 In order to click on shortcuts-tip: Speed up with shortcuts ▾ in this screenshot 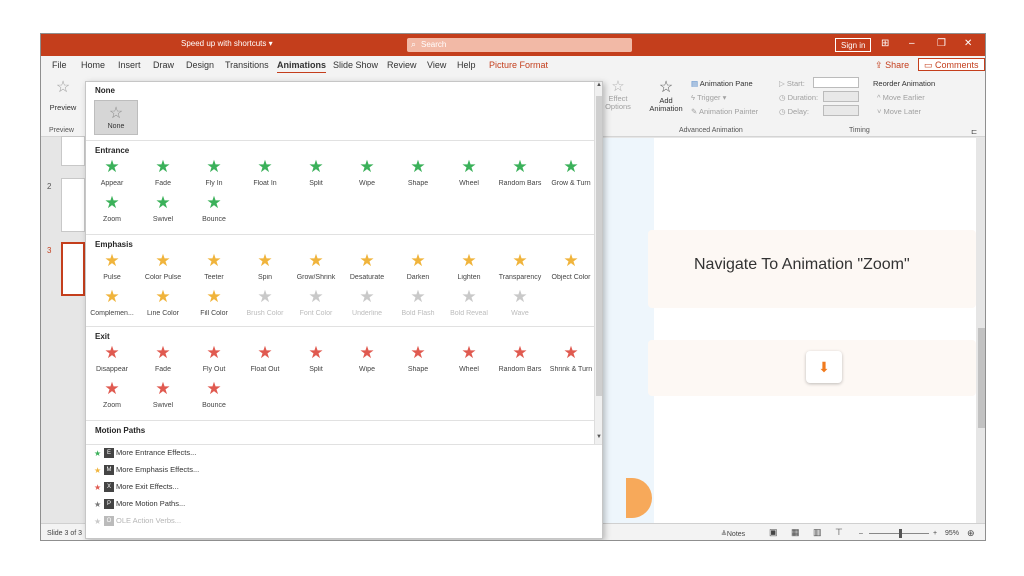, I will do `click(227, 43)`.